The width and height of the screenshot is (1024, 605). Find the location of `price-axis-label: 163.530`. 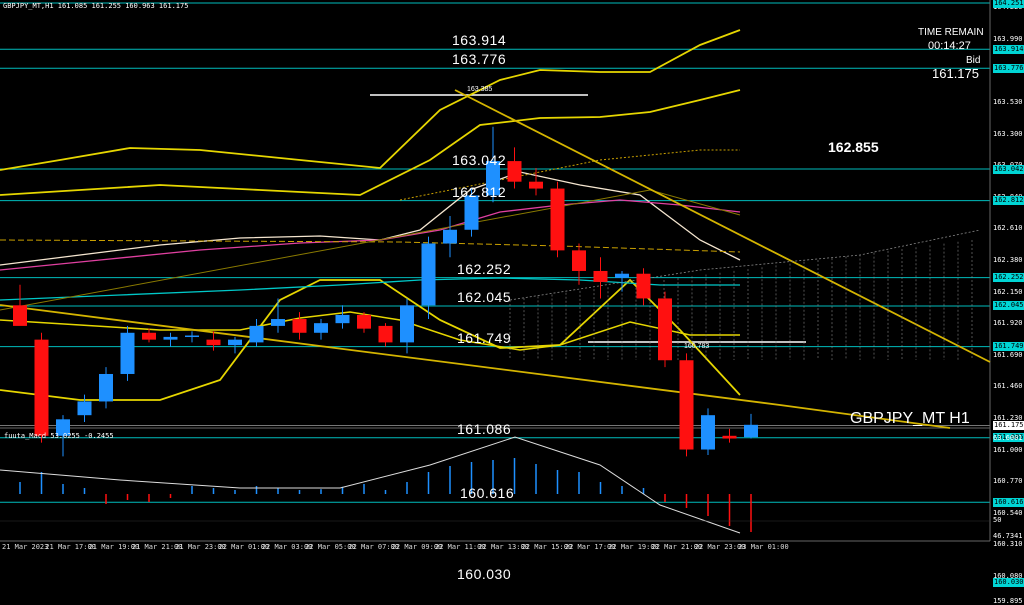

price-axis-label: 163.530 is located at coordinates (1008, 102).